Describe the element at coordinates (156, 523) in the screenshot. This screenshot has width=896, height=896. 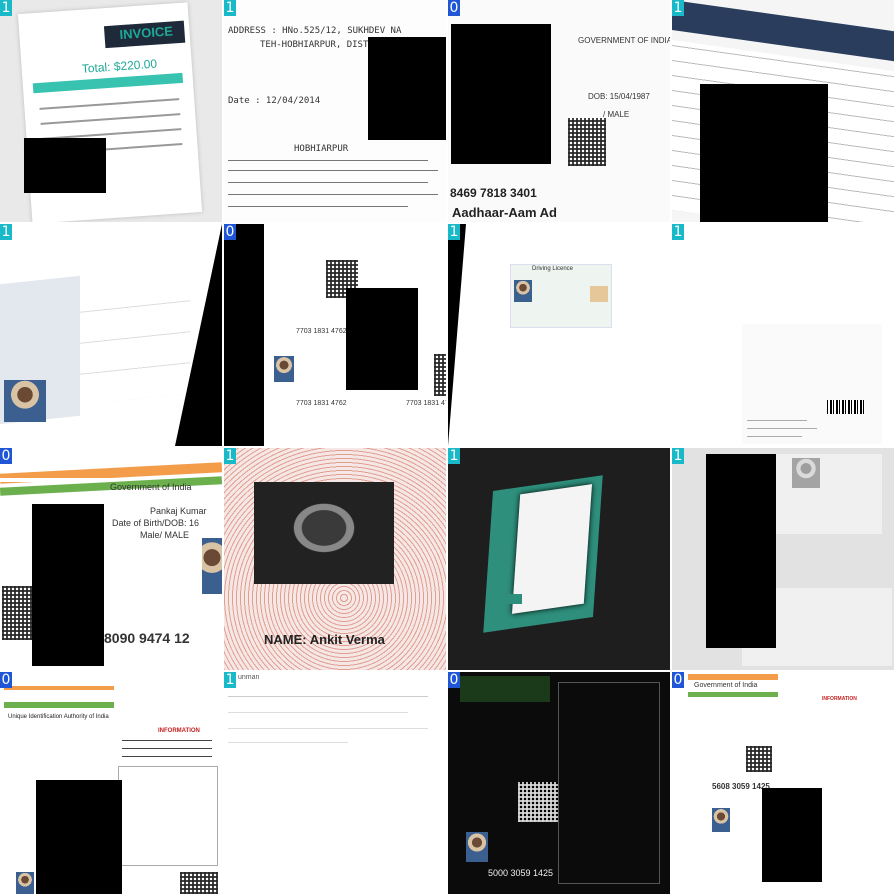
I see `dob-text: Date of Birth/DOB: 16` at that location.